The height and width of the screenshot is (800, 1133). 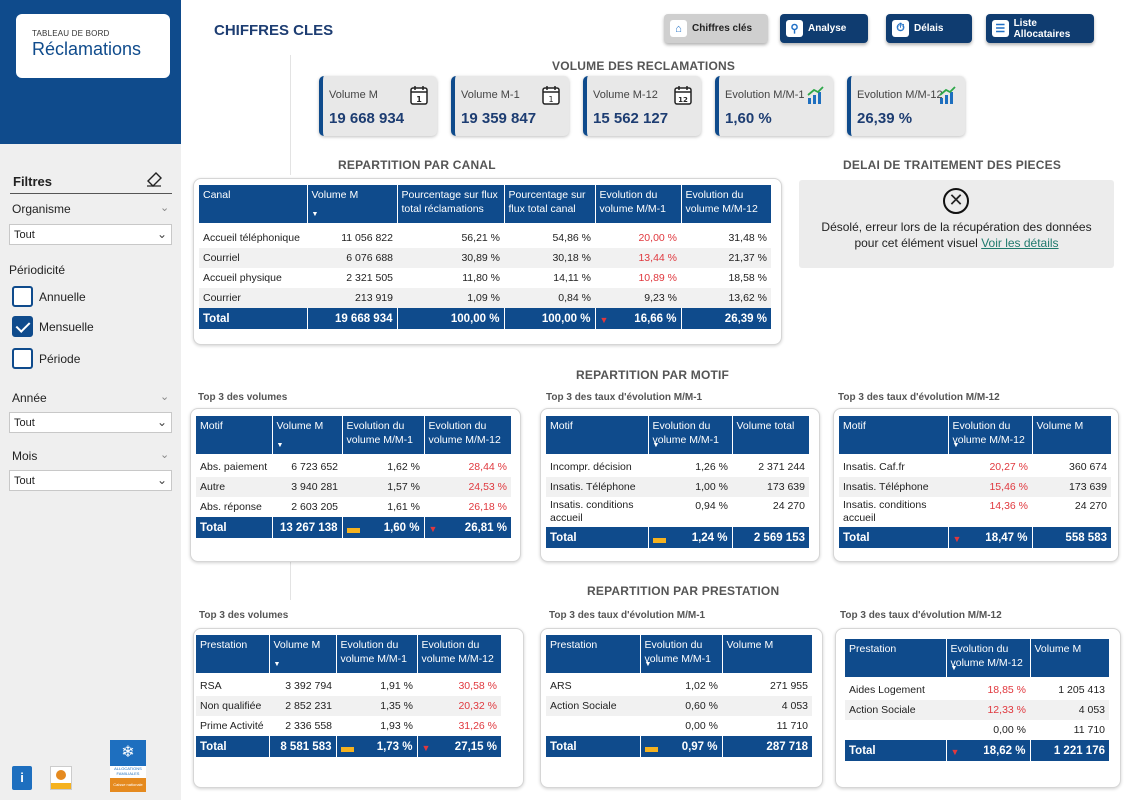 I want to click on col-header: Canal, so click(x=253, y=204).